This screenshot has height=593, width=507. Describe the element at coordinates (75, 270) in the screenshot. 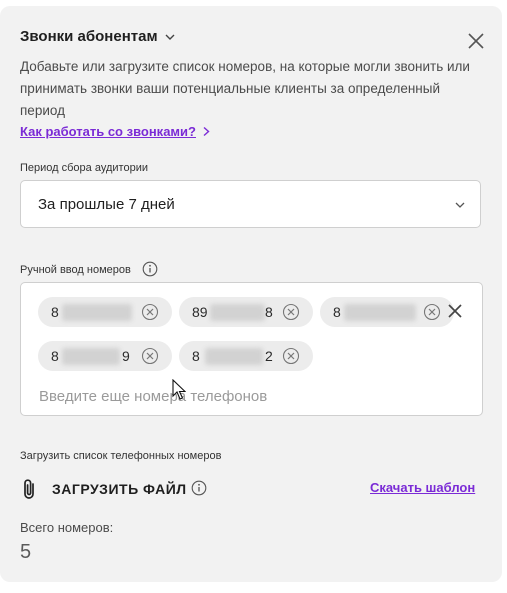

I see `manual-input-label: Ручной ввод номеров` at that location.